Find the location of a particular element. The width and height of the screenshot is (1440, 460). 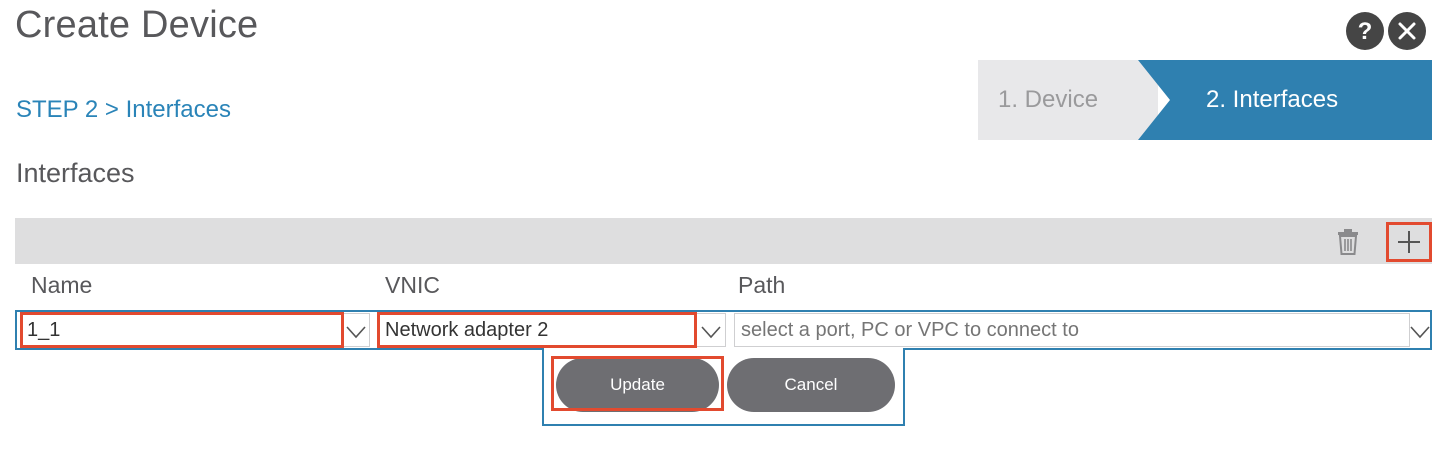

page-title: Create Device is located at coordinates (137, 25).